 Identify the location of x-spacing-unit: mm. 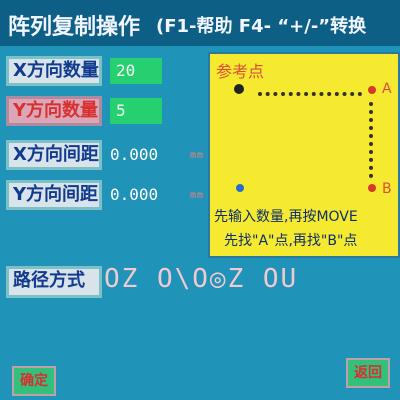
(197, 155).